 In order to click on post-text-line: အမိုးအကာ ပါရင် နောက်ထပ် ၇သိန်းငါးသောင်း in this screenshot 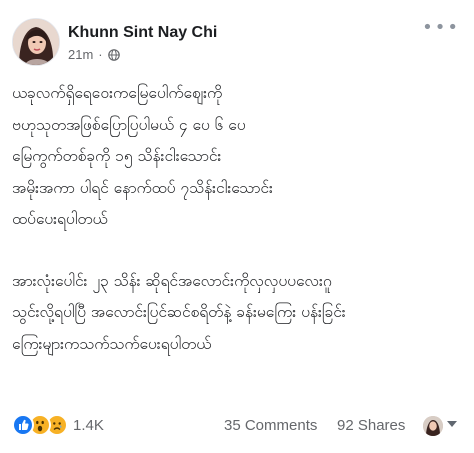, I will do `click(142, 187)`.